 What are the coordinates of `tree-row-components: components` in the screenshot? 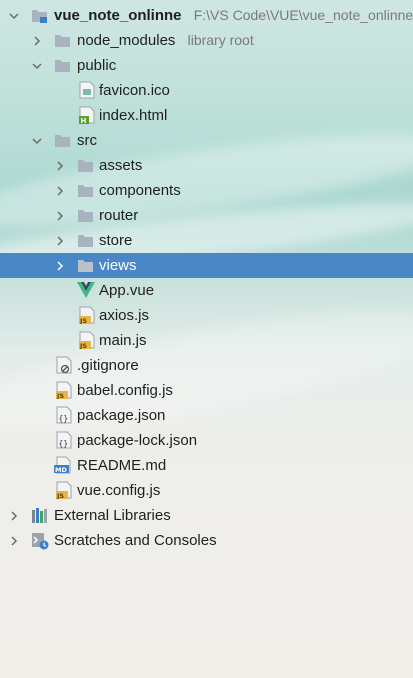 It's located at (206, 190).